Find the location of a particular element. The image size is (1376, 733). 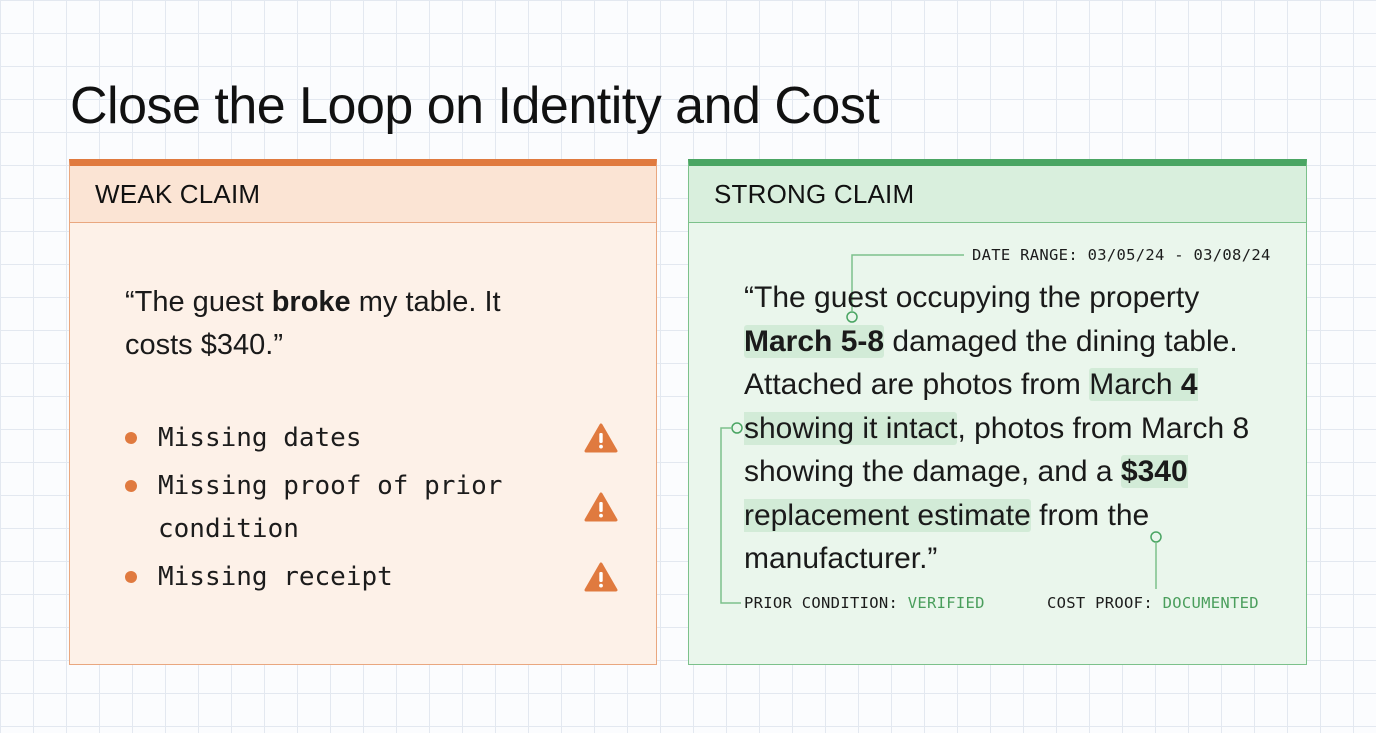

issue-item-missing-dates: Missing dates is located at coordinates (371, 438).